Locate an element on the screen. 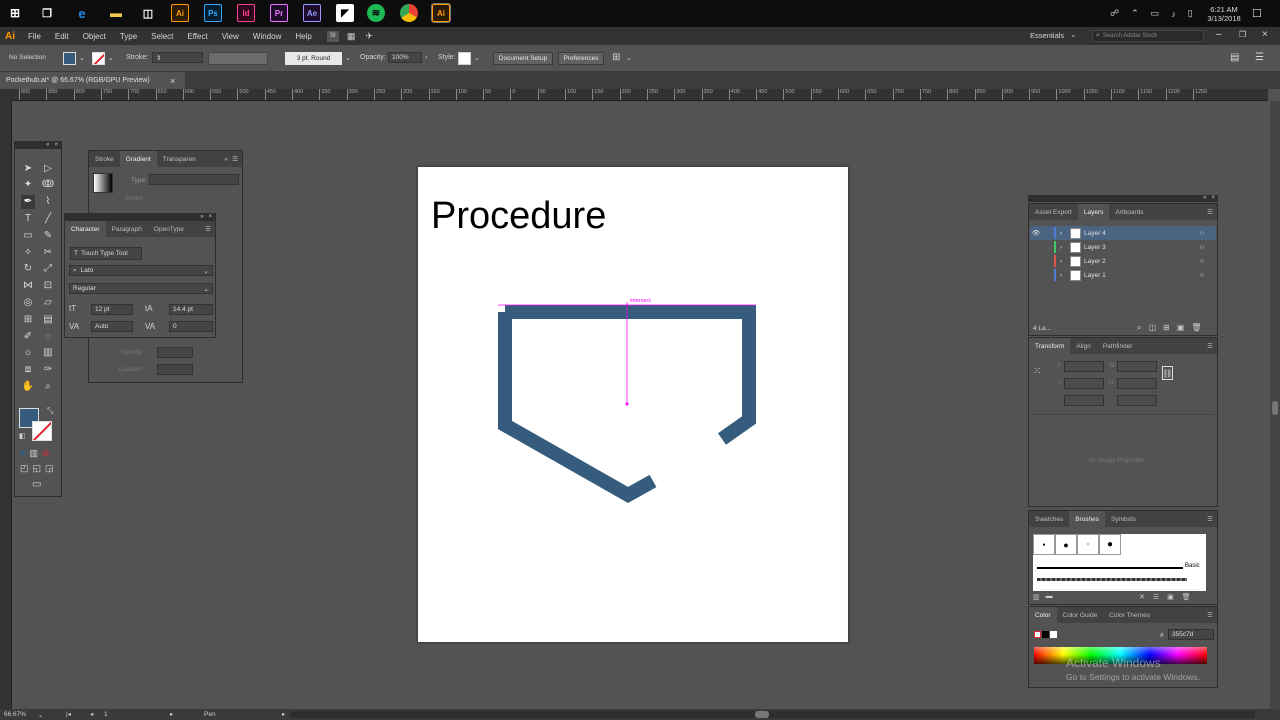 Image resolution: width=1280 pixels, height=720 pixels. transform-w-field is located at coordinates (1137, 366).